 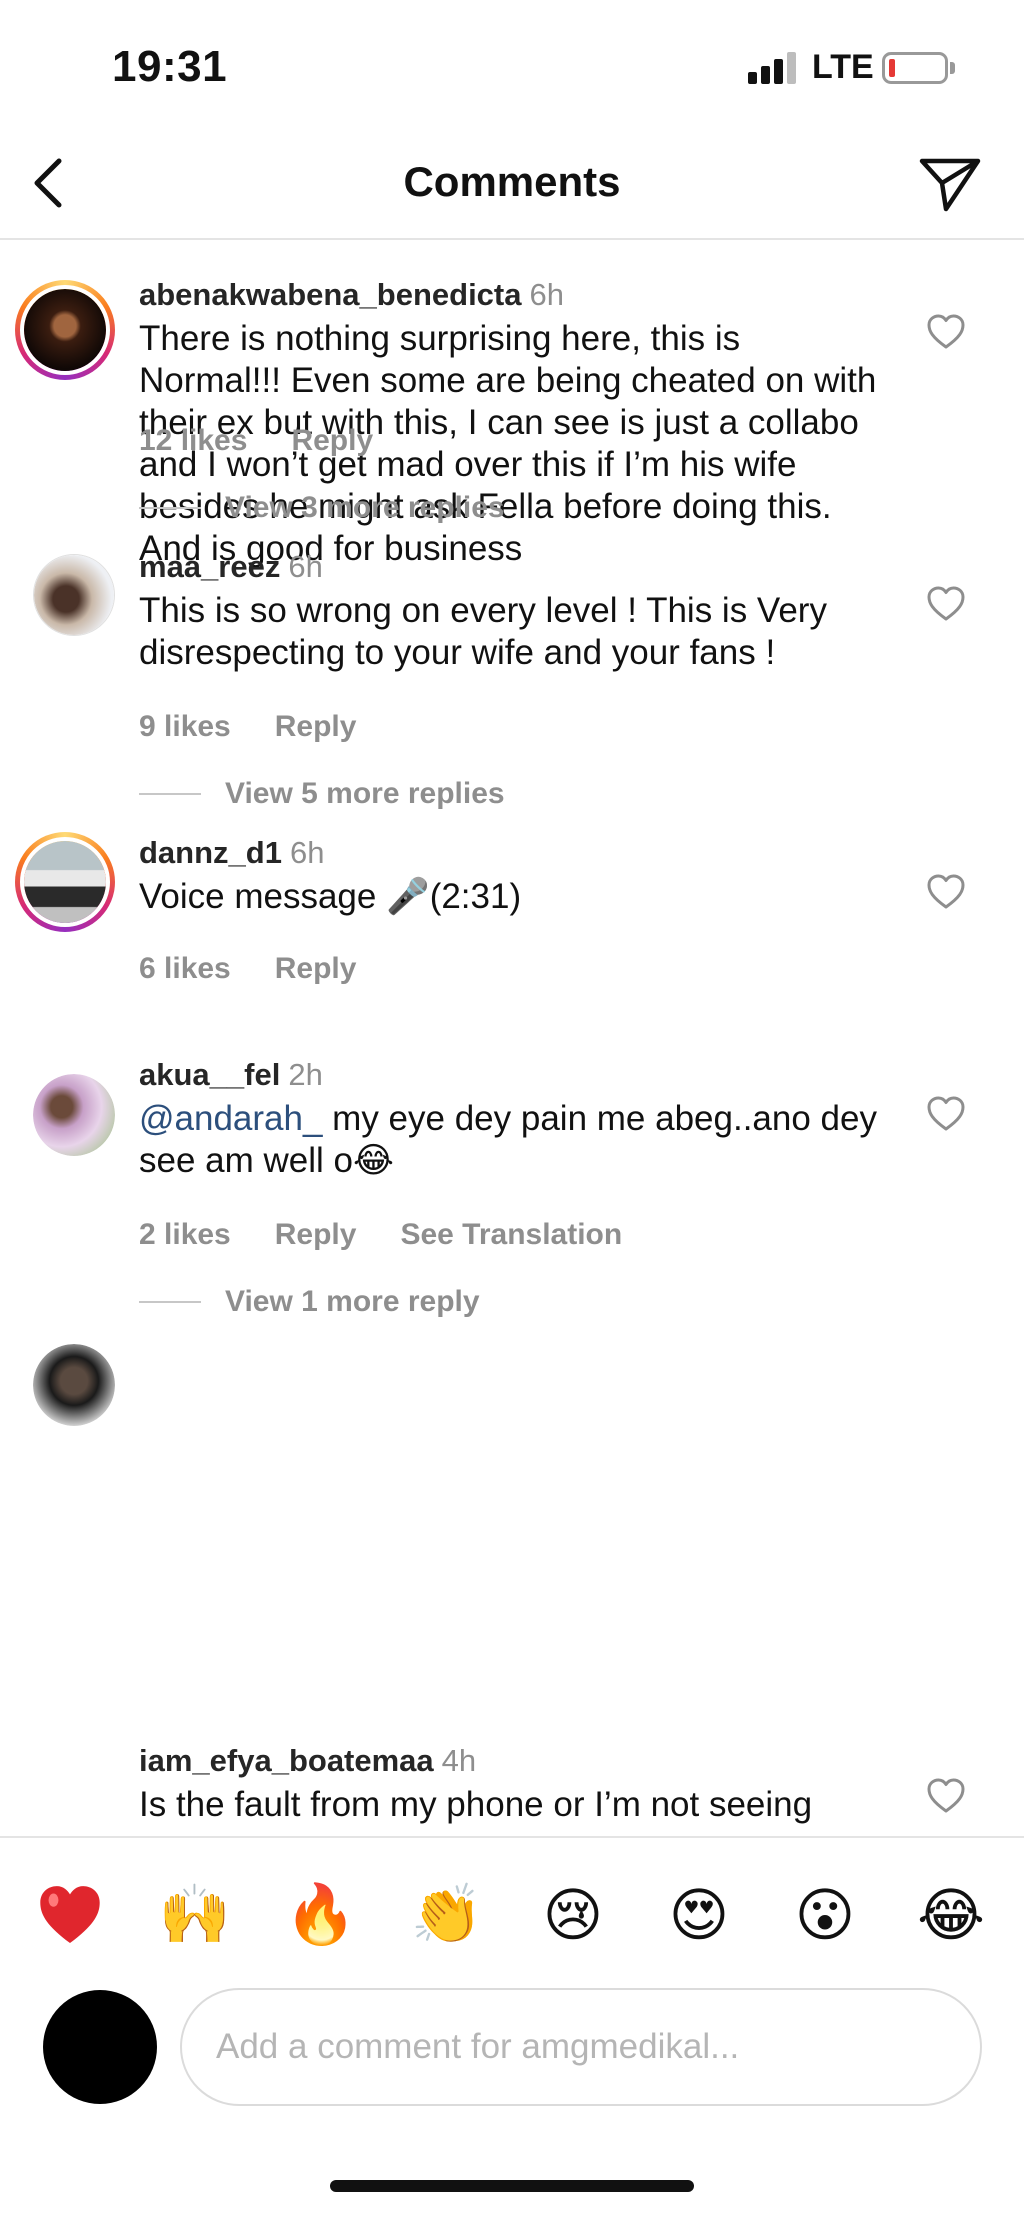 What do you see at coordinates (193, 440) in the screenshot?
I see `likes-count: 12 likes` at bounding box center [193, 440].